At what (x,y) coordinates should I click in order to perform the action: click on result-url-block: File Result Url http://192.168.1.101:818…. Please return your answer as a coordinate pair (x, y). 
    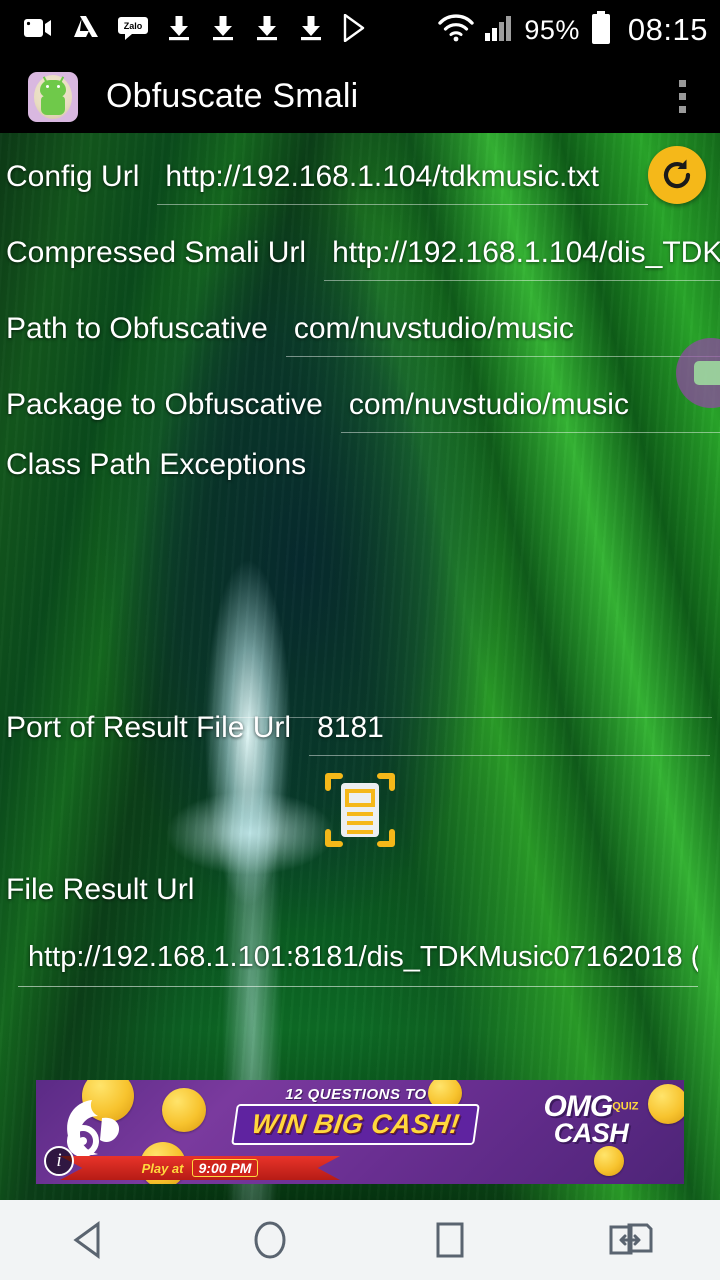
    Looking at the image, I should click on (360, 930).